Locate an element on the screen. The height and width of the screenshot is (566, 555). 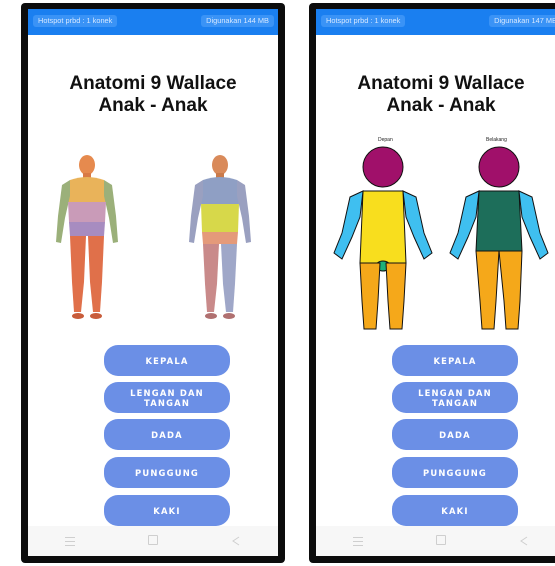
back-right-arm is located at coordinates (196, 211).